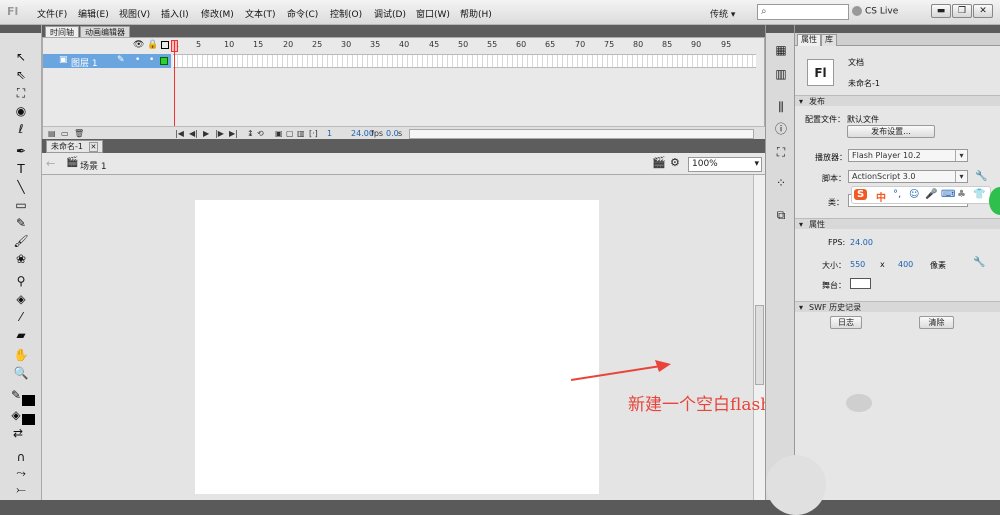 Image resolution: width=1000 pixels, height=515 pixels. I want to click on line-tool-icon: ╲, so click(21, 187).